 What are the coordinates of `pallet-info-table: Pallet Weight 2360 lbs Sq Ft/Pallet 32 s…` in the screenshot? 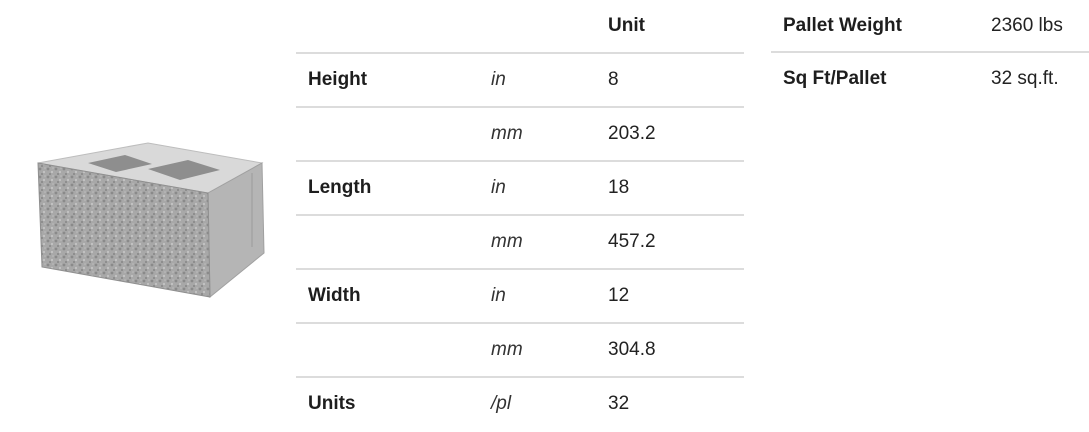 It's located at (930, 52).